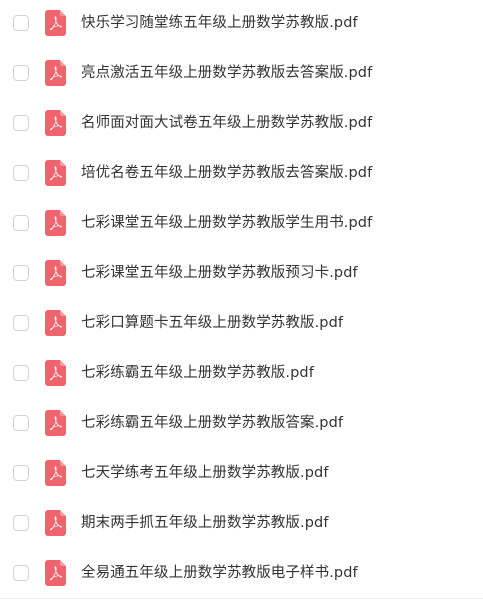 This screenshot has width=483, height=607. Describe the element at coordinates (241, 598) in the screenshot. I see `list-divider` at that location.